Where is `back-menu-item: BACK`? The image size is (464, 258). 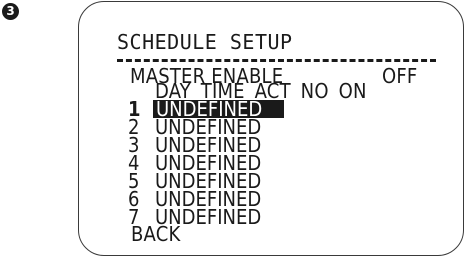
back-menu-item: BACK is located at coordinates (155, 234).